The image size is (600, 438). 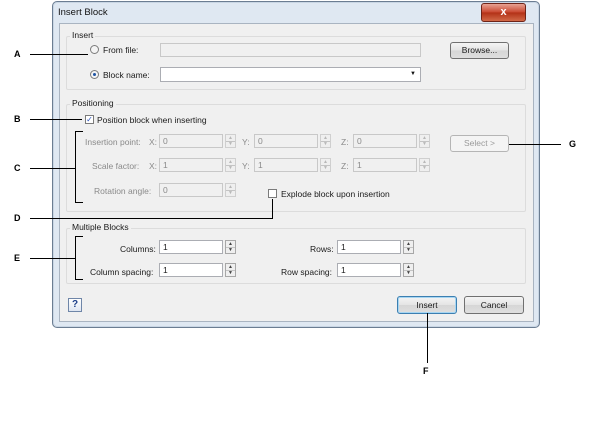 What do you see at coordinates (100, 227) in the screenshot?
I see `multiple-blocks-group-label: Multiple Blocks` at bounding box center [100, 227].